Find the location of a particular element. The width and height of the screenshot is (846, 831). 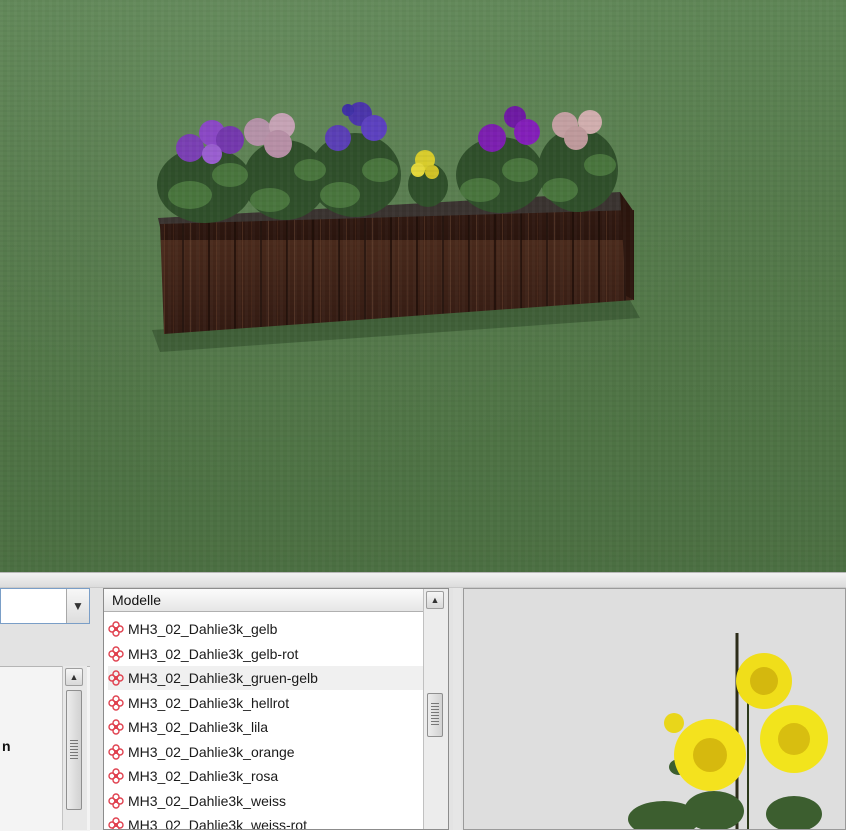

model-list-item: MH3_02_Dahlie3k_hellrot is located at coordinates (267, 703).